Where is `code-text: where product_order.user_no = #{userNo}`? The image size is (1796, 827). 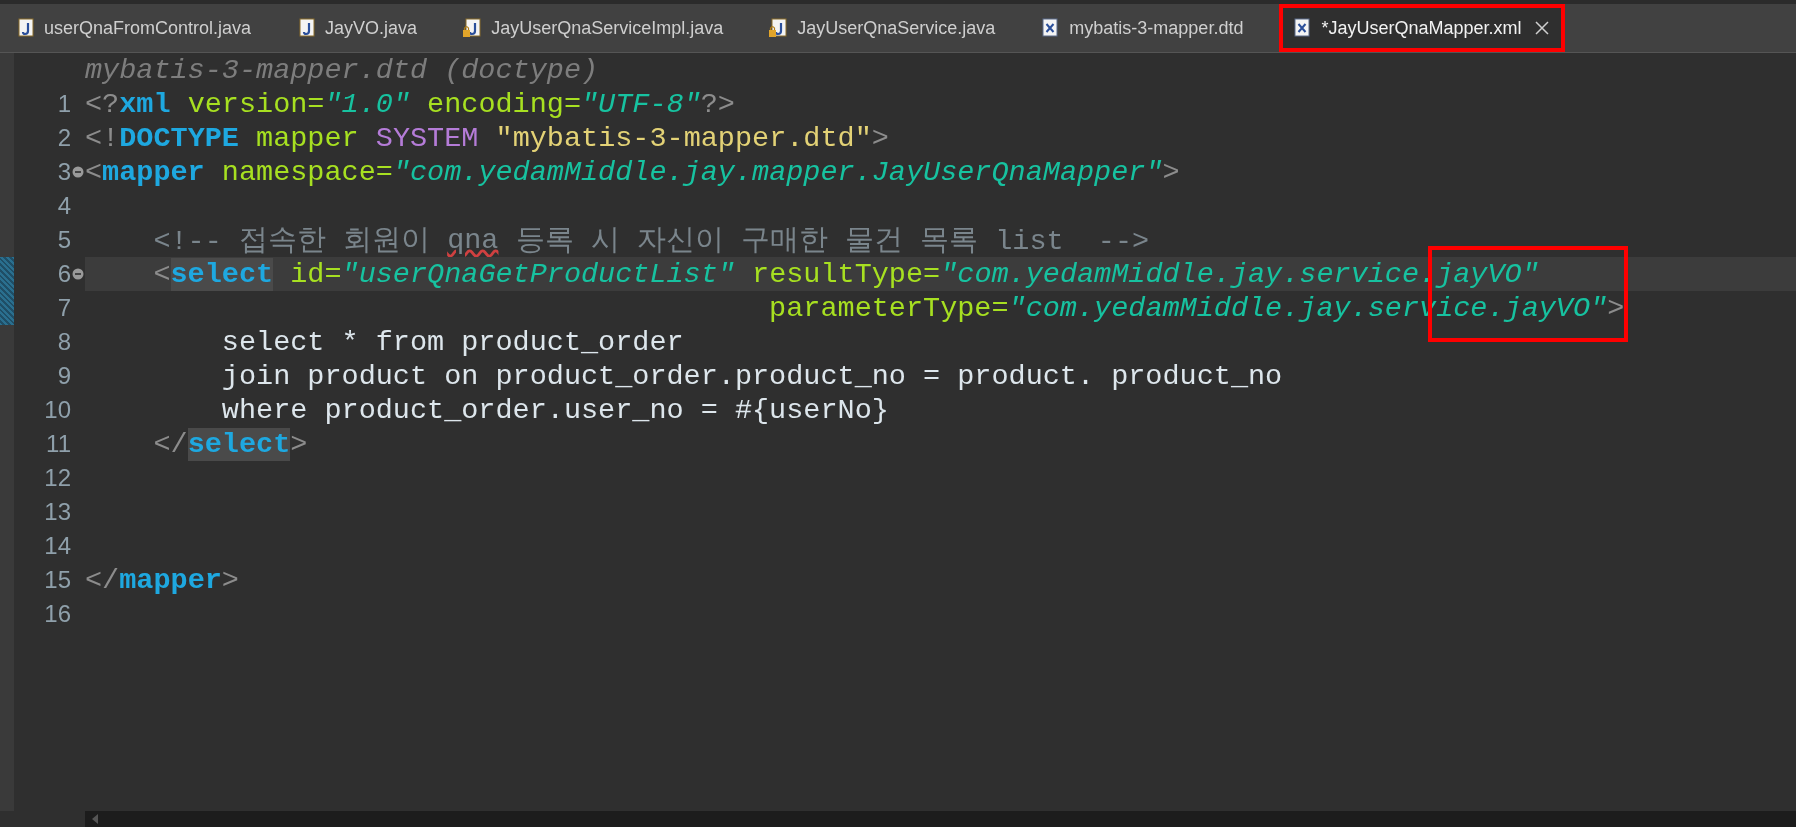 code-text: where product_order.user_no = #{userNo} is located at coordinates (554, 410).